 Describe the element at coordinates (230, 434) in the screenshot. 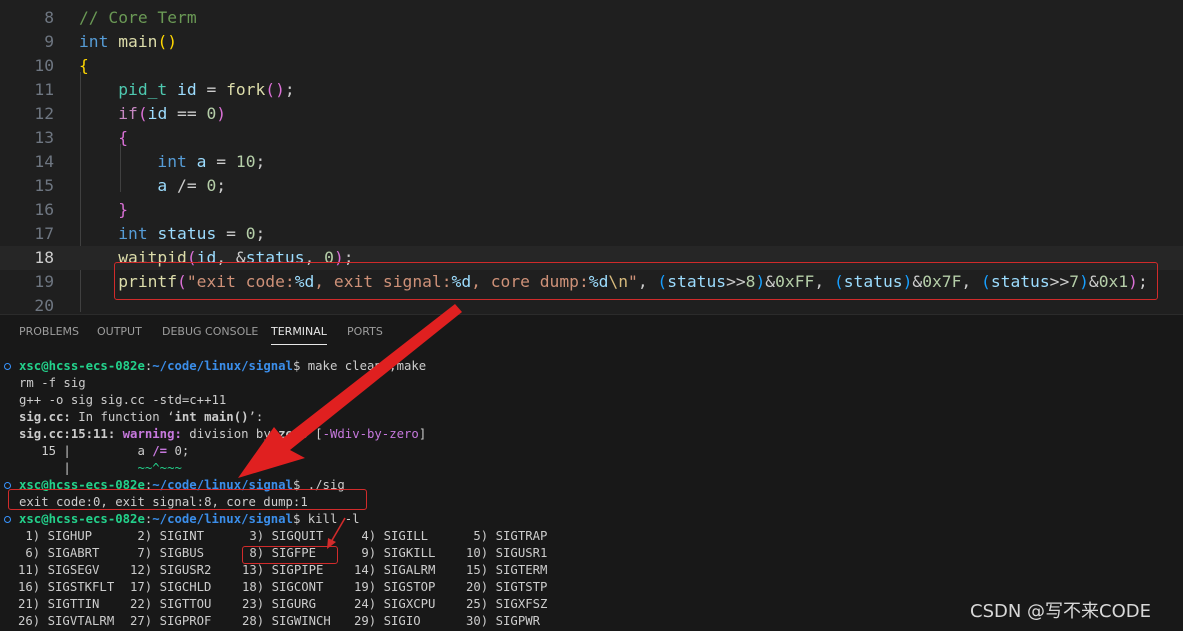

I see `terminal-token: division by` at that location.